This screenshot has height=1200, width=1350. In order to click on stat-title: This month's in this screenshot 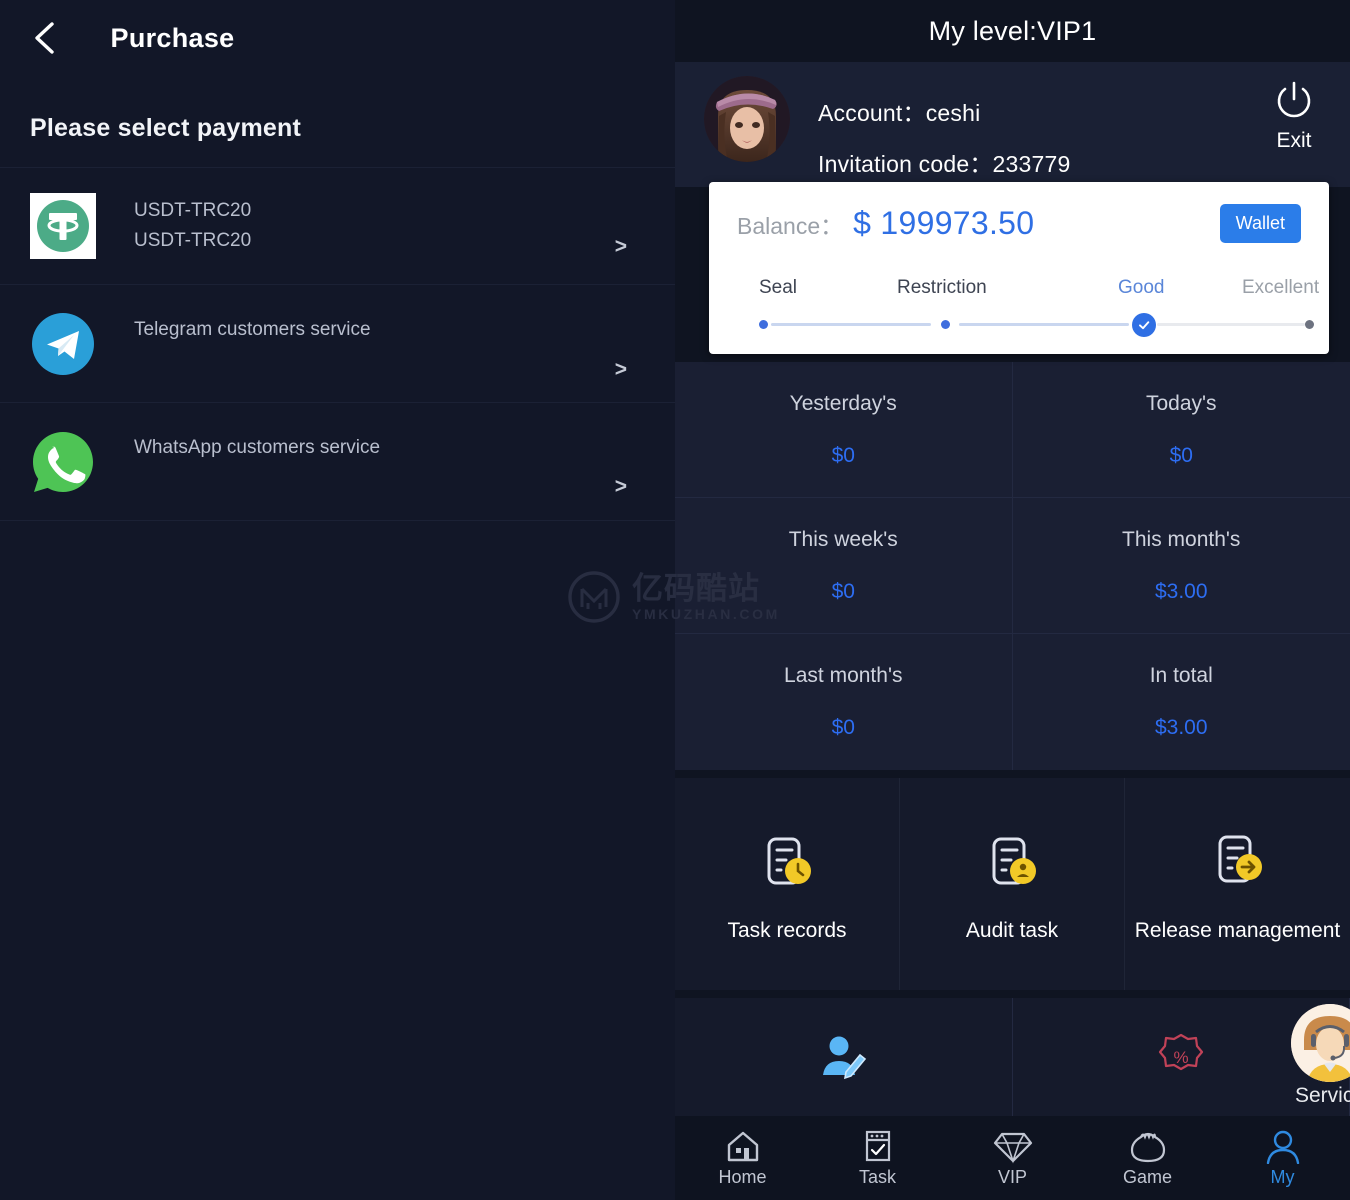, I will do `click(1181, 539)`.